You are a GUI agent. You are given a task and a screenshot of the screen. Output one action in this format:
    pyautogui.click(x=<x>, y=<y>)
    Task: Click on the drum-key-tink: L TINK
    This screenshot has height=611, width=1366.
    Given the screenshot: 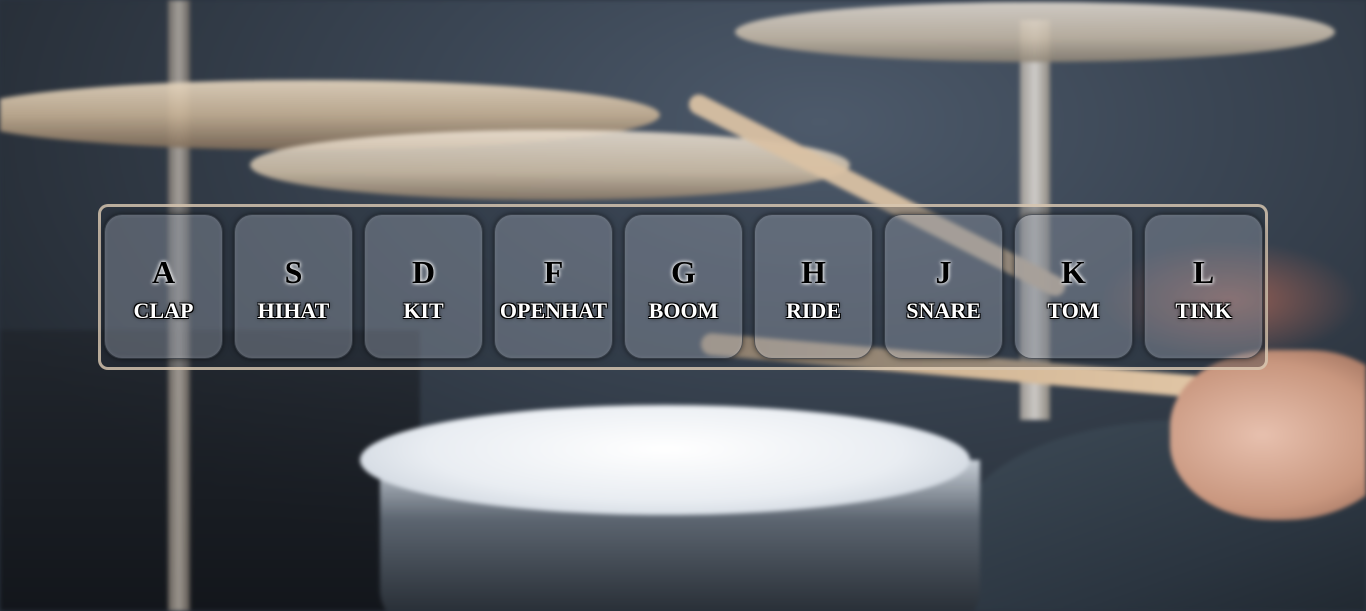 What is the action you would take?
    pyautogui.click(x=1203, y=286)
    